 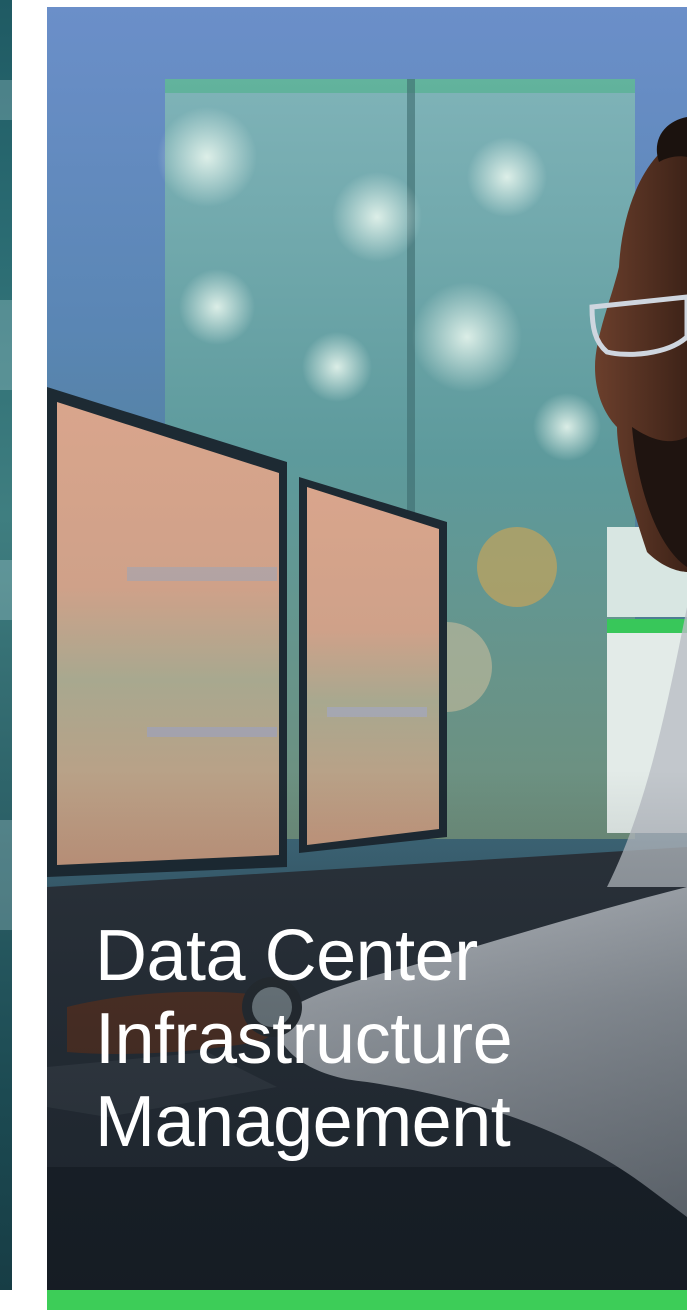 I want to click on hero-title-line-2: Infrastructure, so click(x=304, y=1039).